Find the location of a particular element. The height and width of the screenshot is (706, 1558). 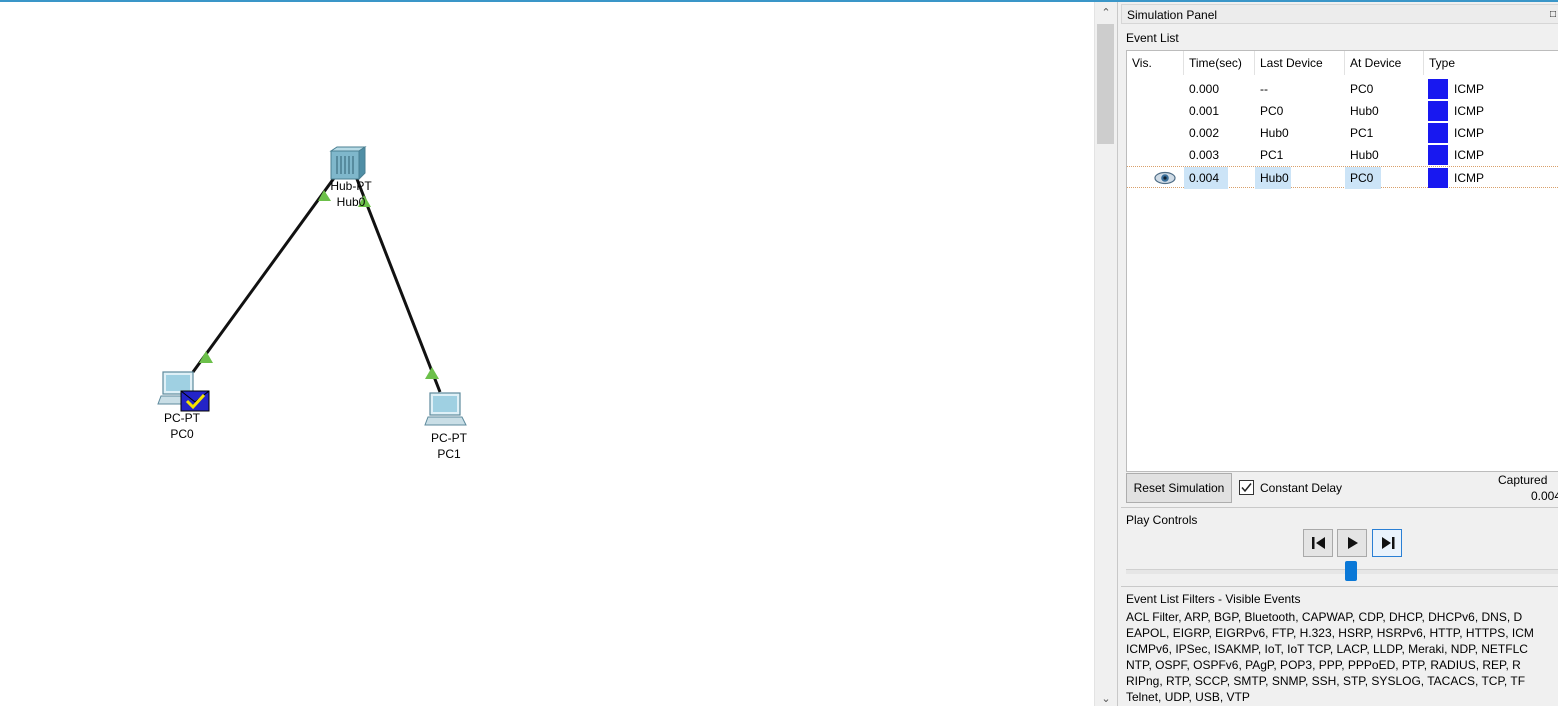

filter-line: Telnet, UDP, USB, VTP is located at coordinates (1188, 697).